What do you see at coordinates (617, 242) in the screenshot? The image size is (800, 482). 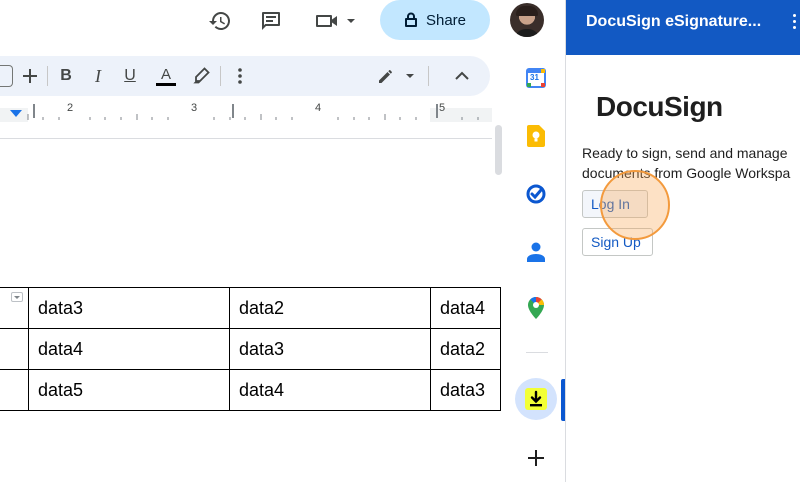 I see `signup-button: Sign Up` at bounding box center [617, 242].